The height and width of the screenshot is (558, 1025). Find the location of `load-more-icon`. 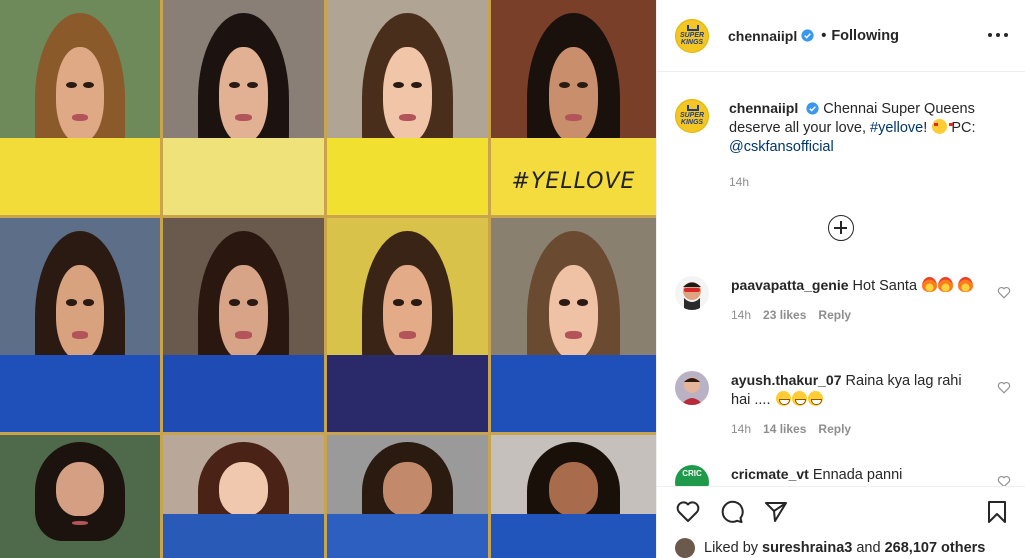

load-more-icon is located at coordinates (841, 228).